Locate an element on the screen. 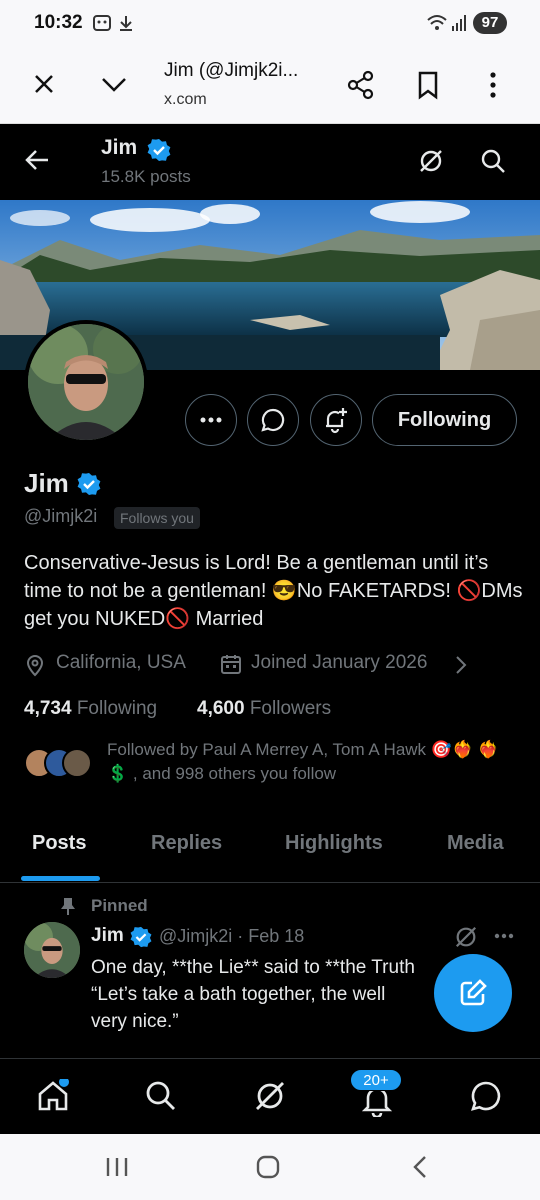 The image size is (540, 1200). home-icon is located at coordinates (53, 1096).